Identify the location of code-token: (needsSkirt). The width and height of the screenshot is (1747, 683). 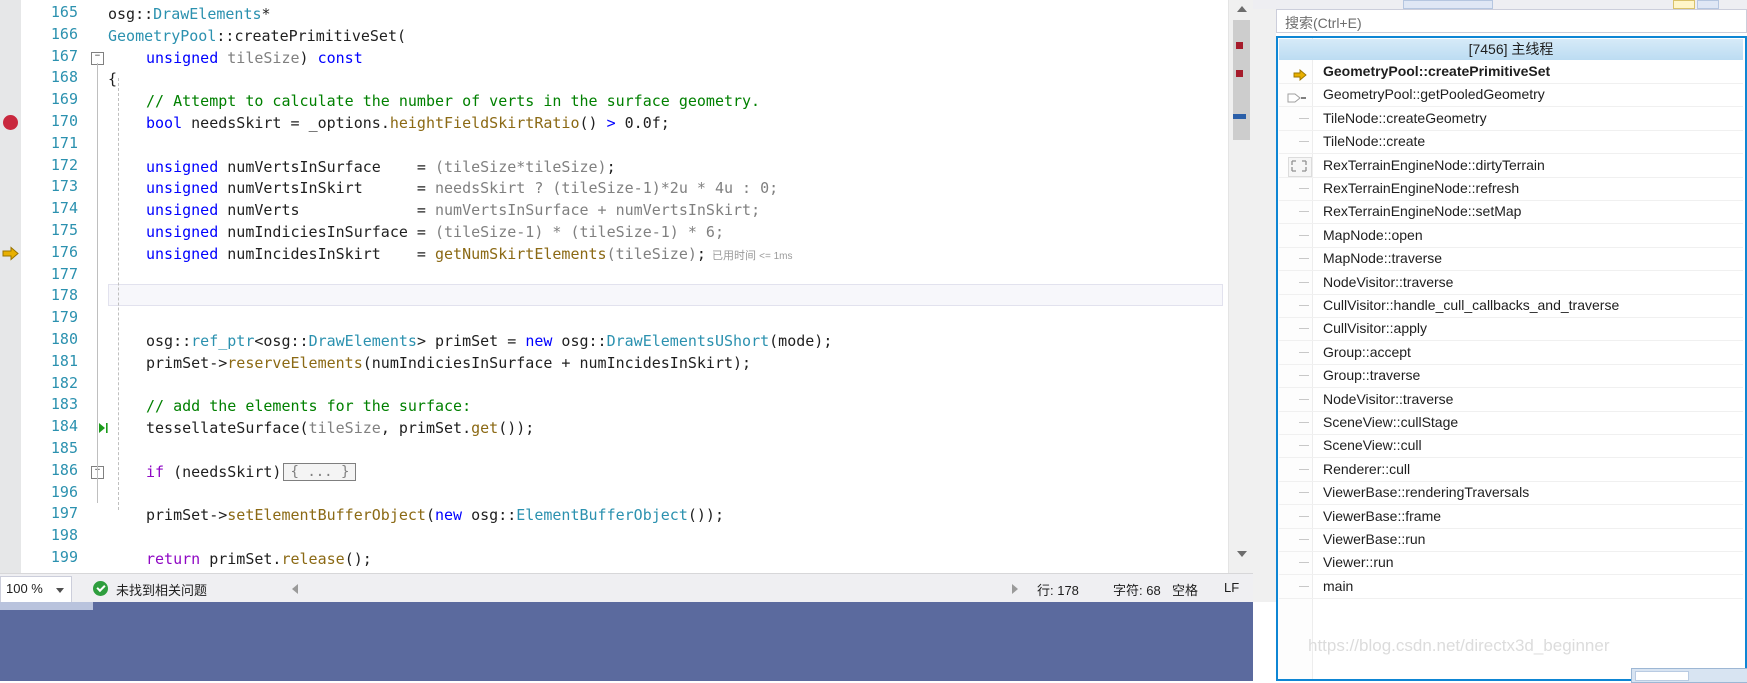
(223, 471).